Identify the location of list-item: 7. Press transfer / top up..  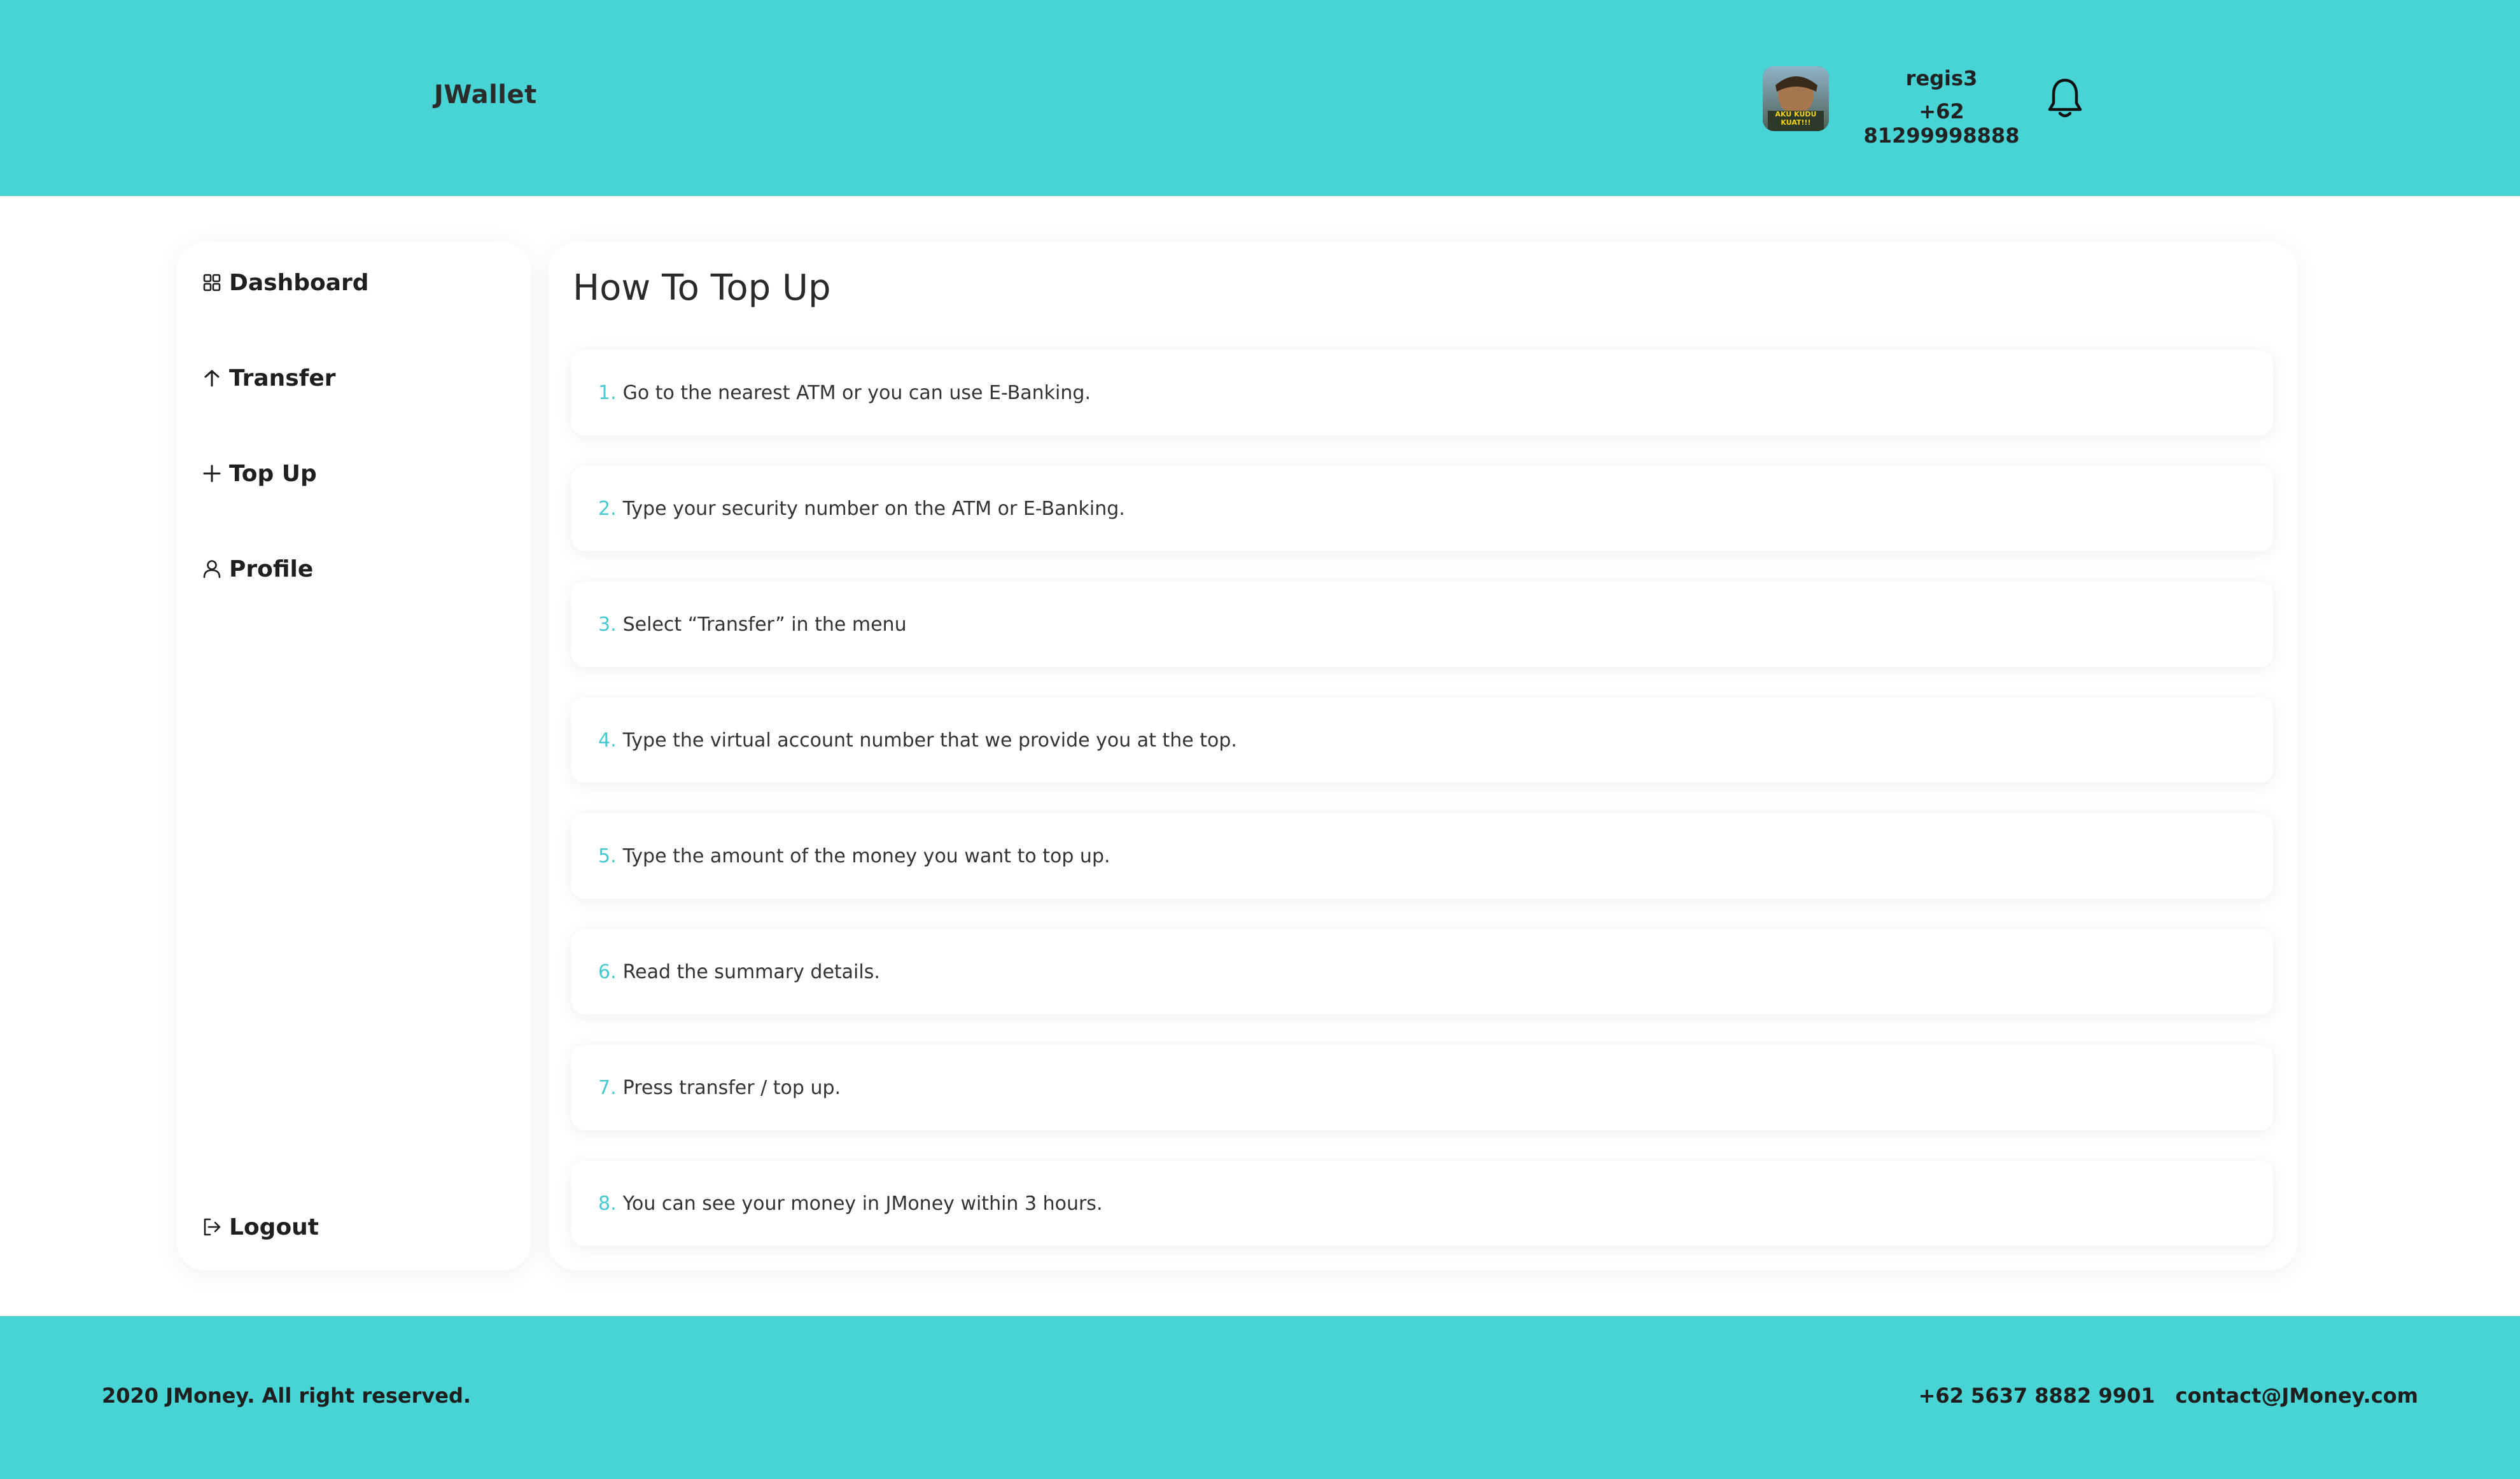
(1422, 1087).